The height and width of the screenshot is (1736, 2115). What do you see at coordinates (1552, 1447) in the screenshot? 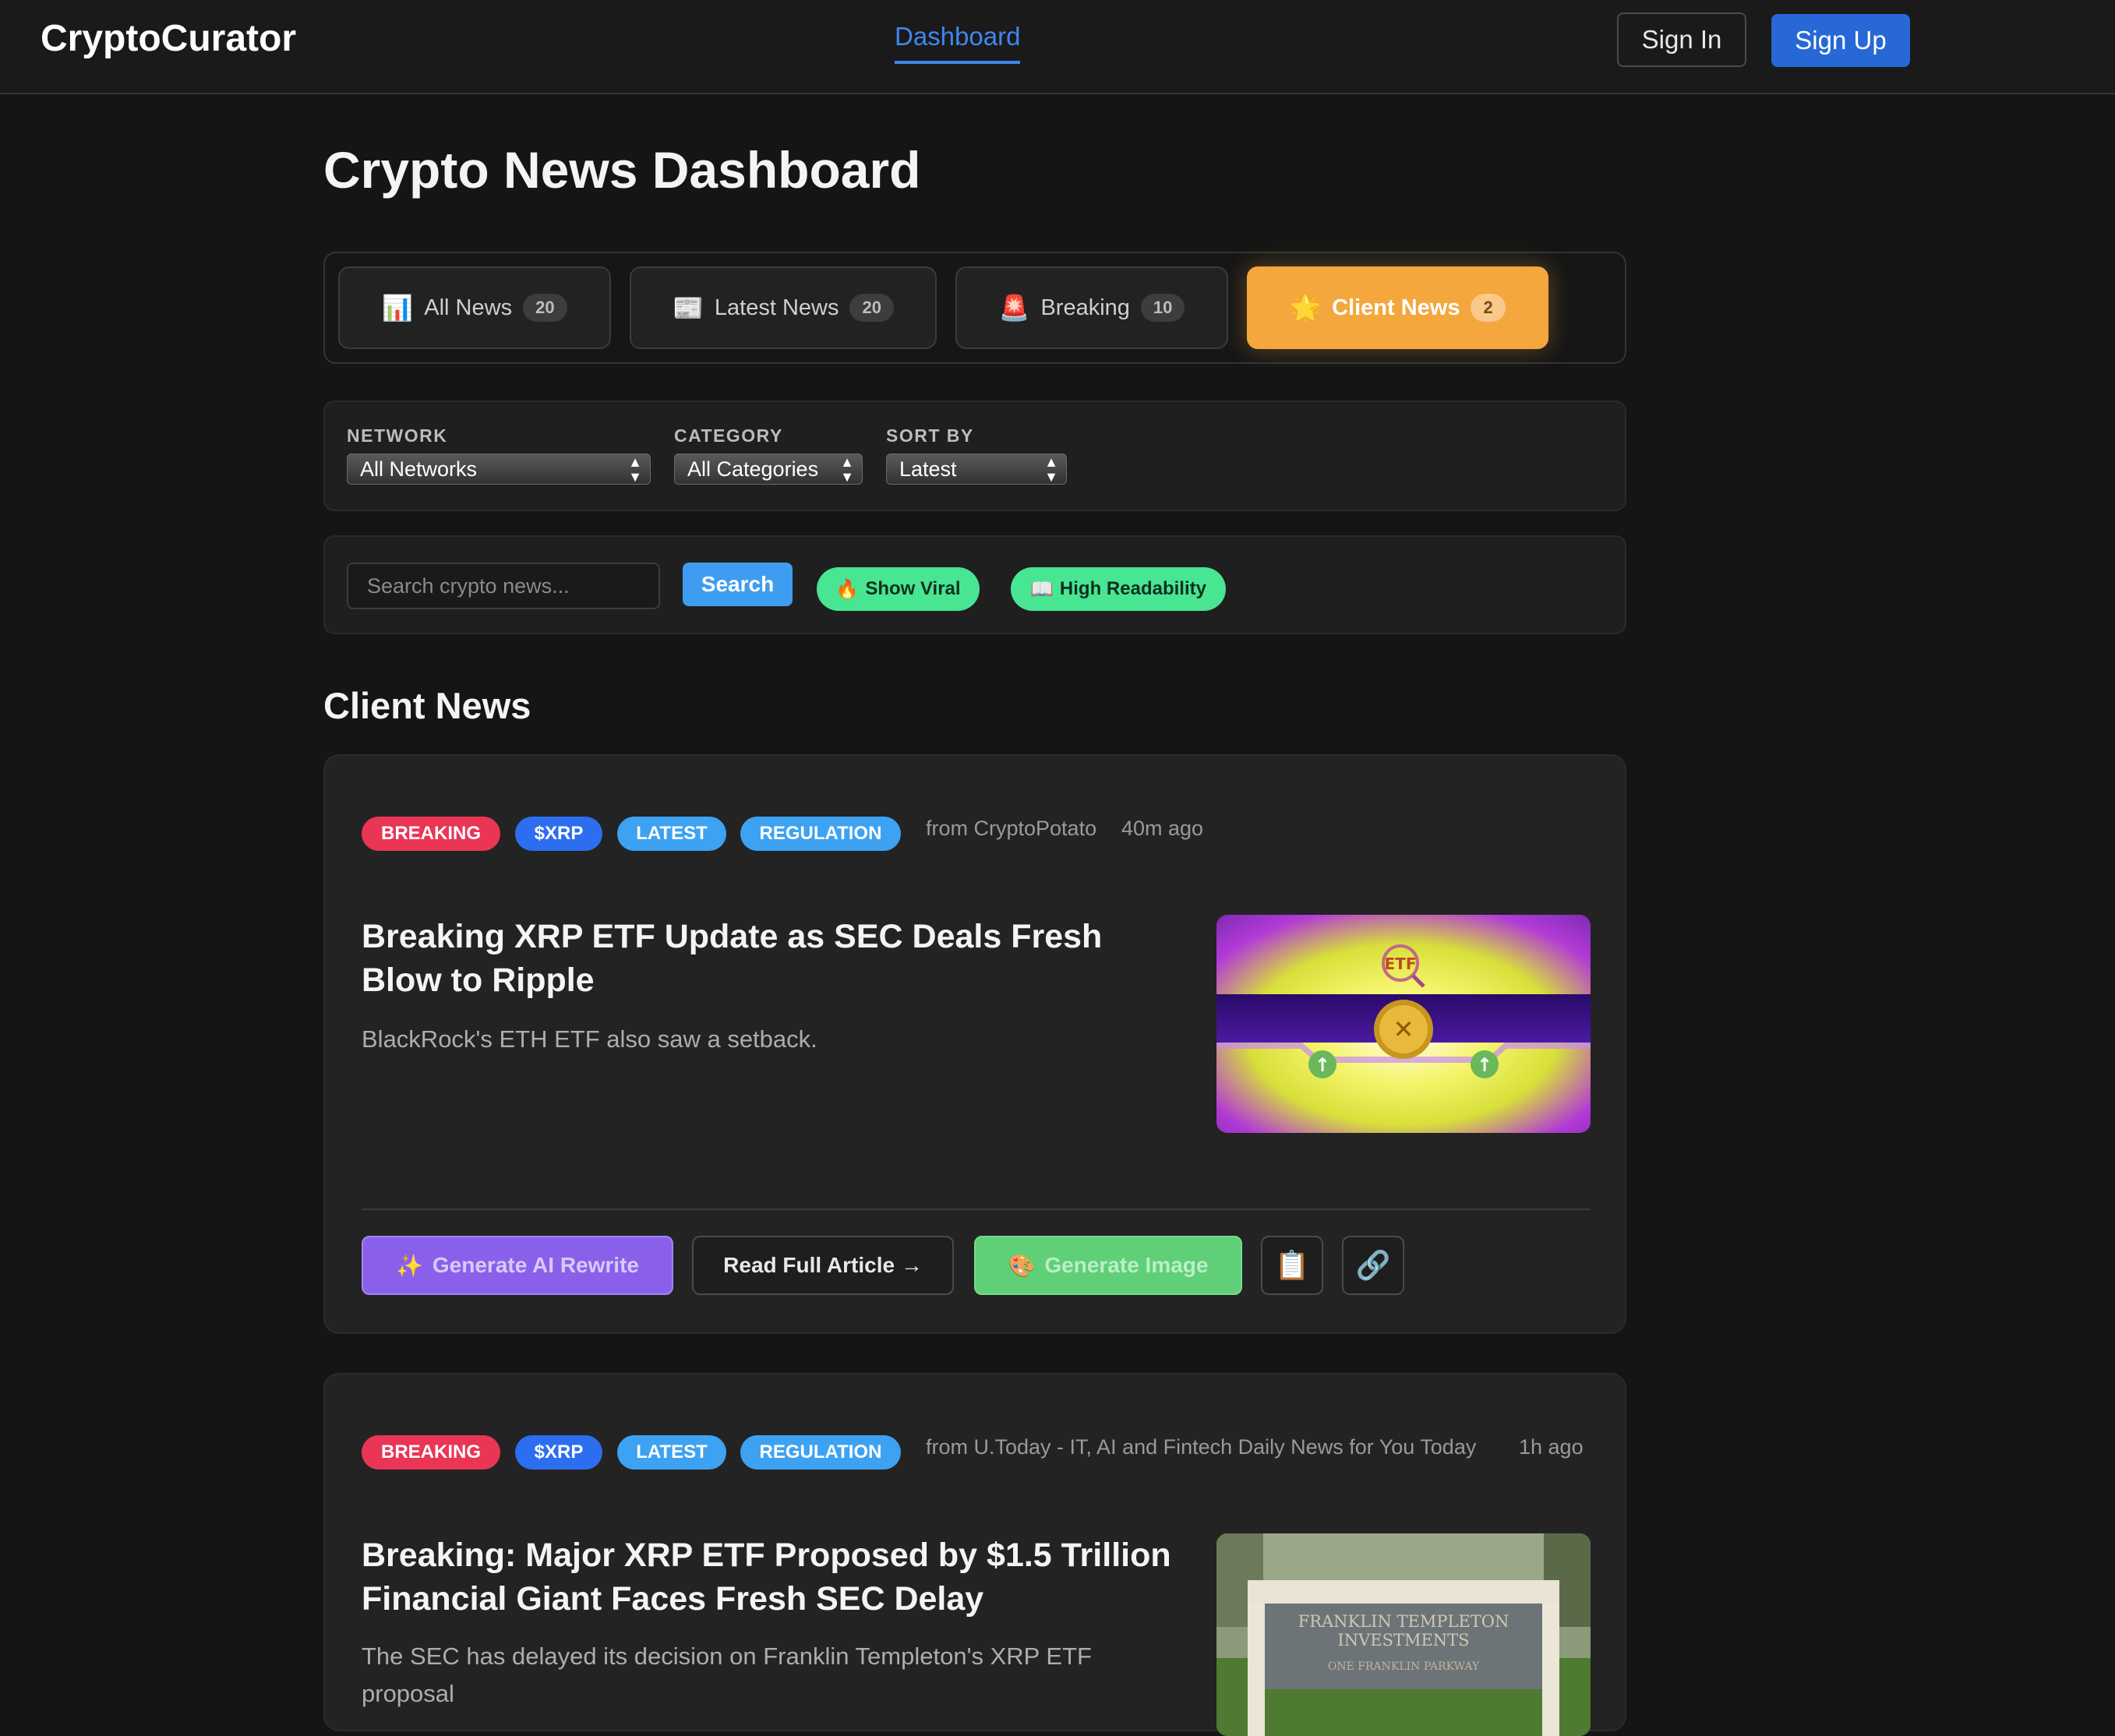
I see `article-time: 1h ago` at bounding box center [1552, 1447].